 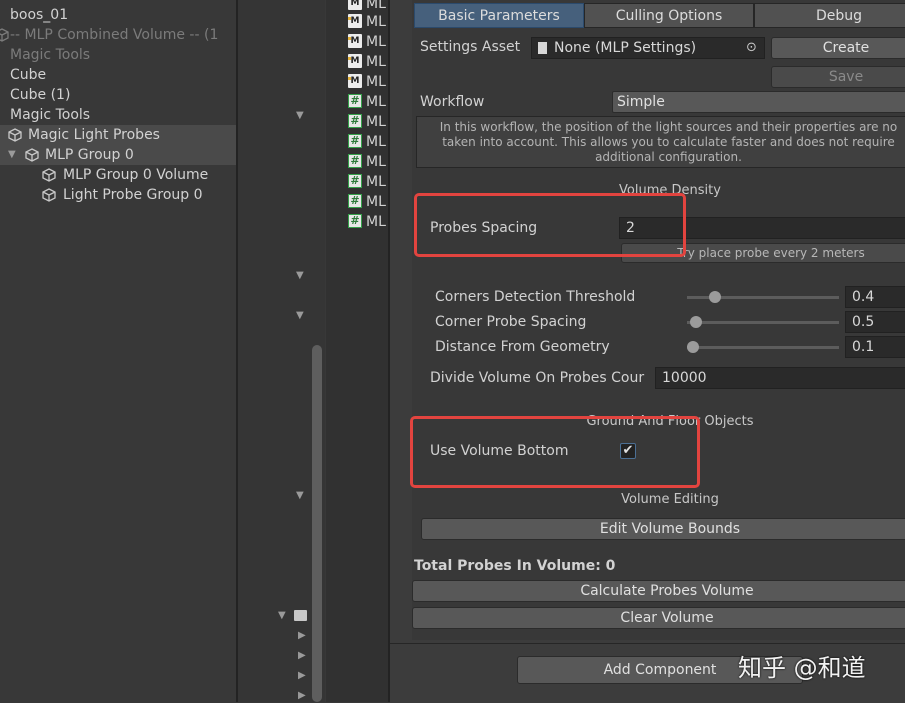 What do you see at coordinates (658, 591) in the screenshot?
I see `calculate-probes-volume-button: Calculate Probes Volume` at bounding box center [658, 591].